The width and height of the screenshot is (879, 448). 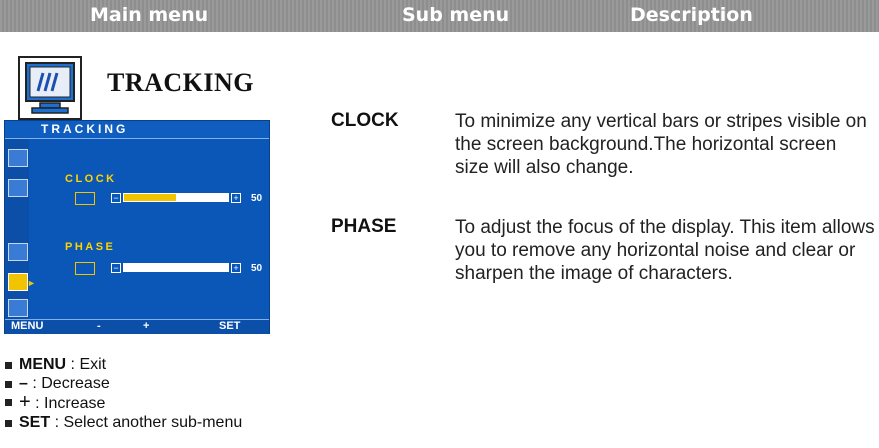 What do you see at coordinates (146, 422) in the screenshot?
I see `legend-text-set: : Select another sub-menu` at bounding box center [146, 422].